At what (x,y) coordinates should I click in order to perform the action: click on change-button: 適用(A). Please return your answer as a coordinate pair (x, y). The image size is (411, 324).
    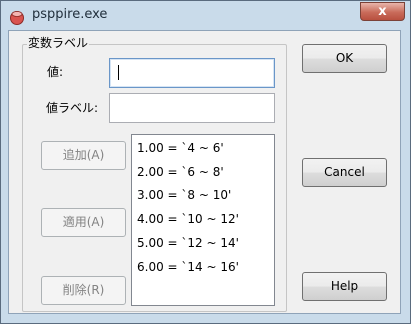
    Looking at the image, I should click on (83, 222).